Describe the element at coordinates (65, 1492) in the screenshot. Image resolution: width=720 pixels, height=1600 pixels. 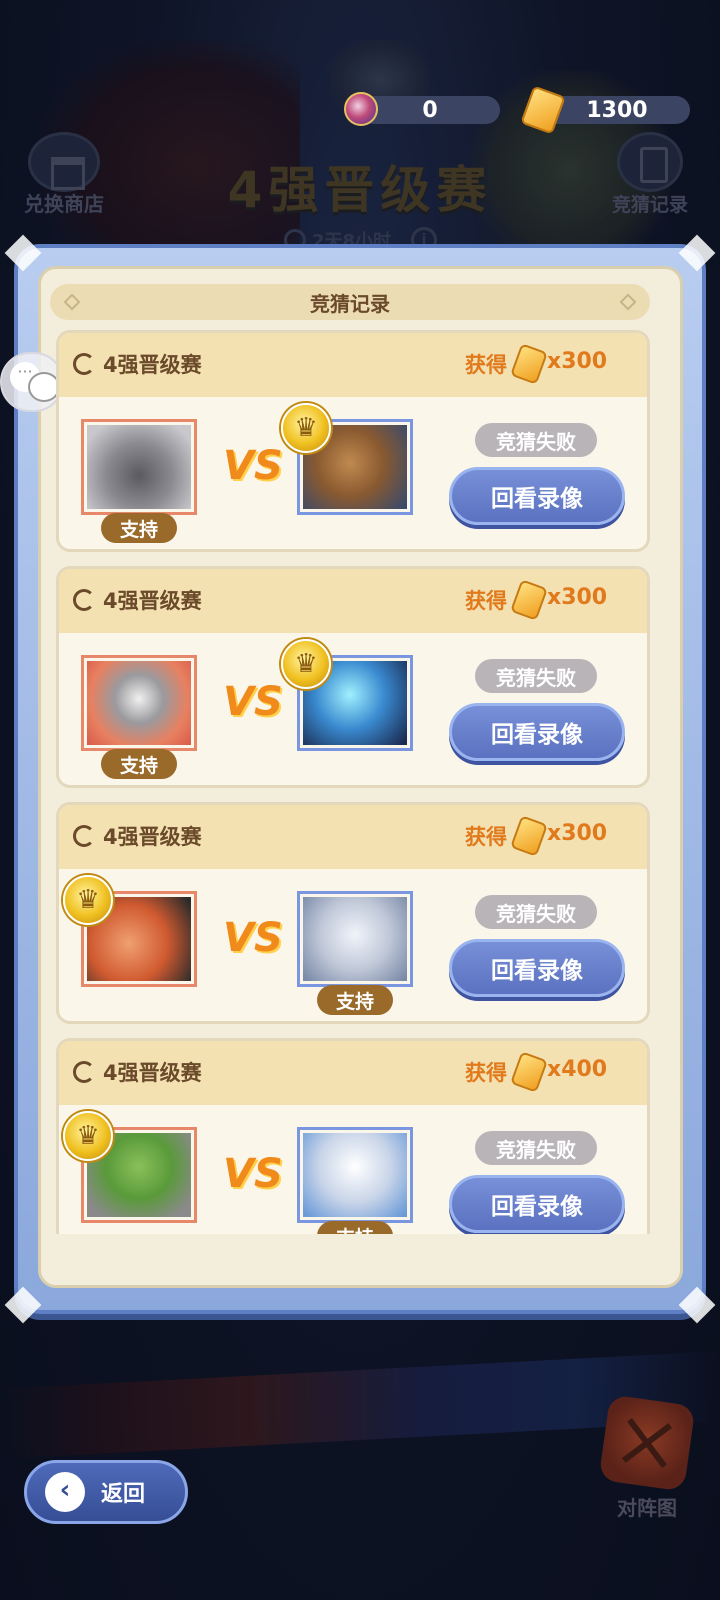
I see `back-arrow-icon: ‹` at that location.